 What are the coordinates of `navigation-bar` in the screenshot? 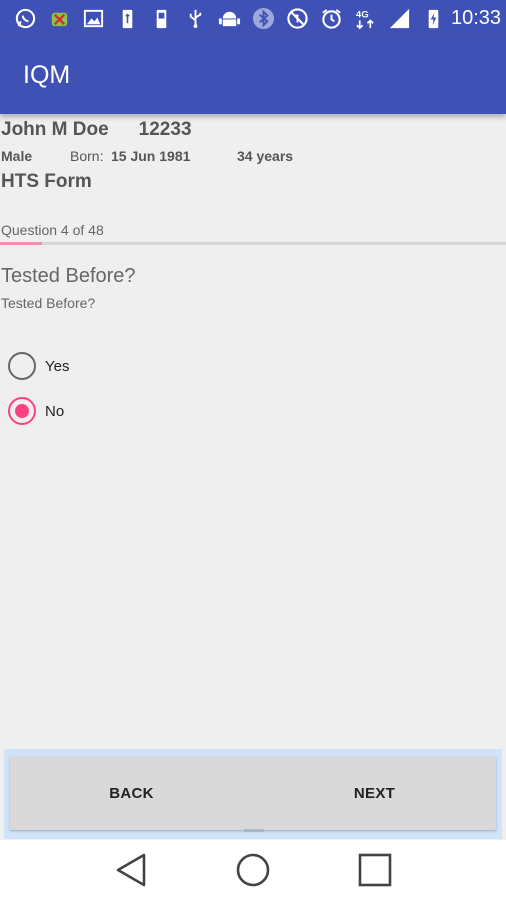 It's located at (253, 870).